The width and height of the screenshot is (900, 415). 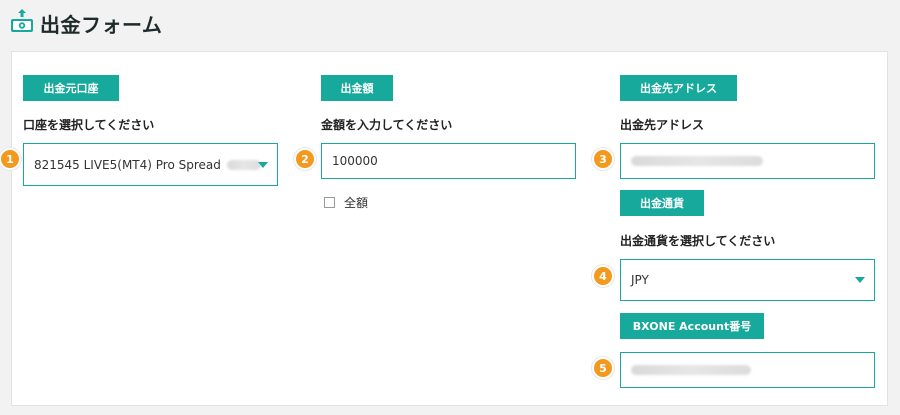 What do you see at coordinates (678, 88) in the screenshot?
I see `address-tag: 出金先アドレス` at bounding box center [678, 88].